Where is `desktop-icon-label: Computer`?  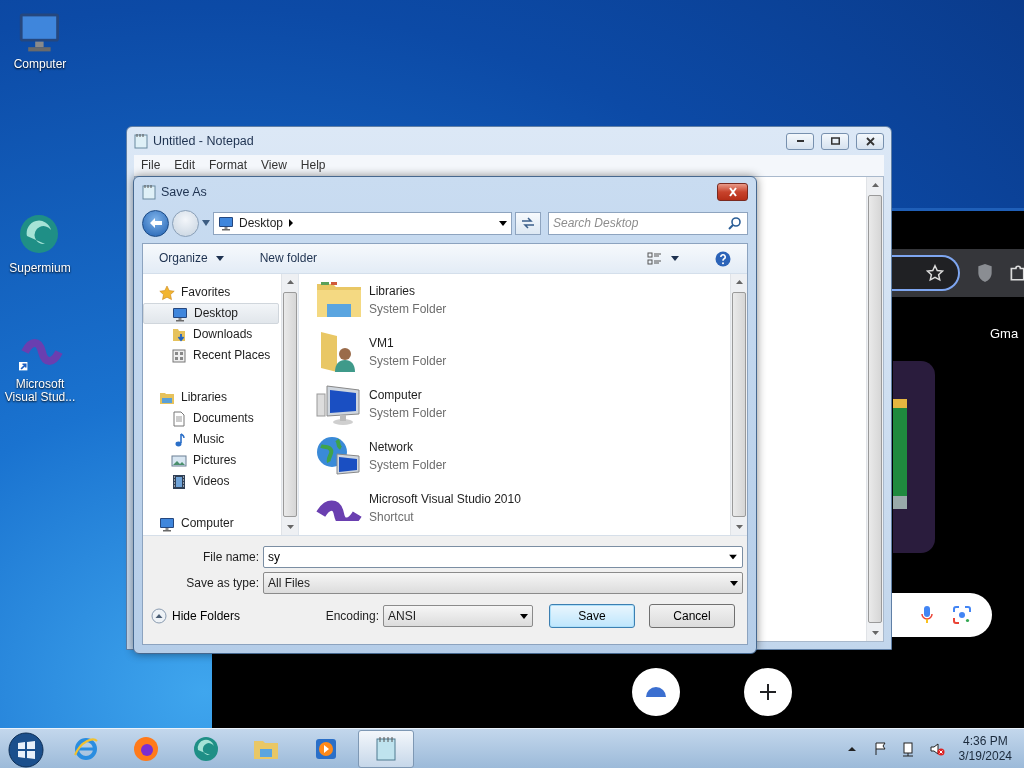 desktop-icon-label: Computer is located at coordinates (40, 64).